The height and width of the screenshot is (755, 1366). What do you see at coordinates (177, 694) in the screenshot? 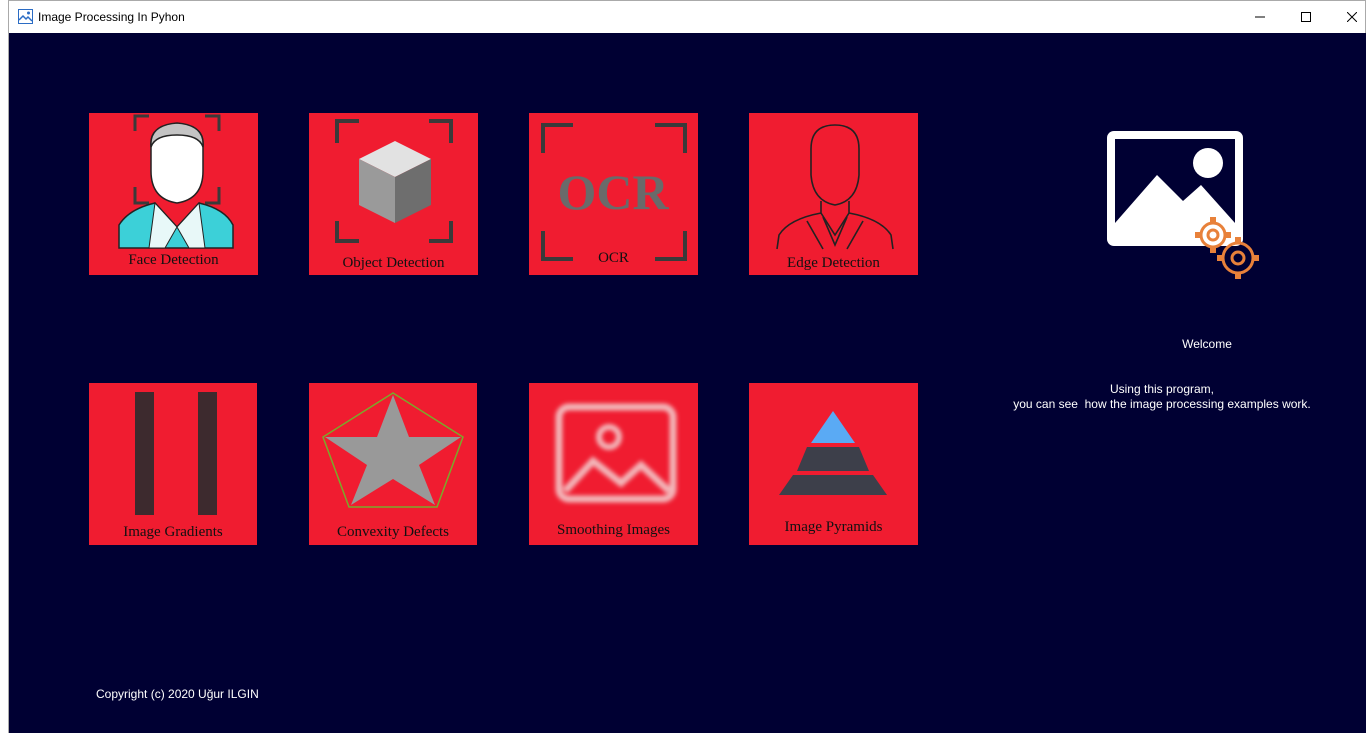
I see `copyright-text: Copyright (c) 2020 Uğur ILGIN` at bounding box center [177, 694].